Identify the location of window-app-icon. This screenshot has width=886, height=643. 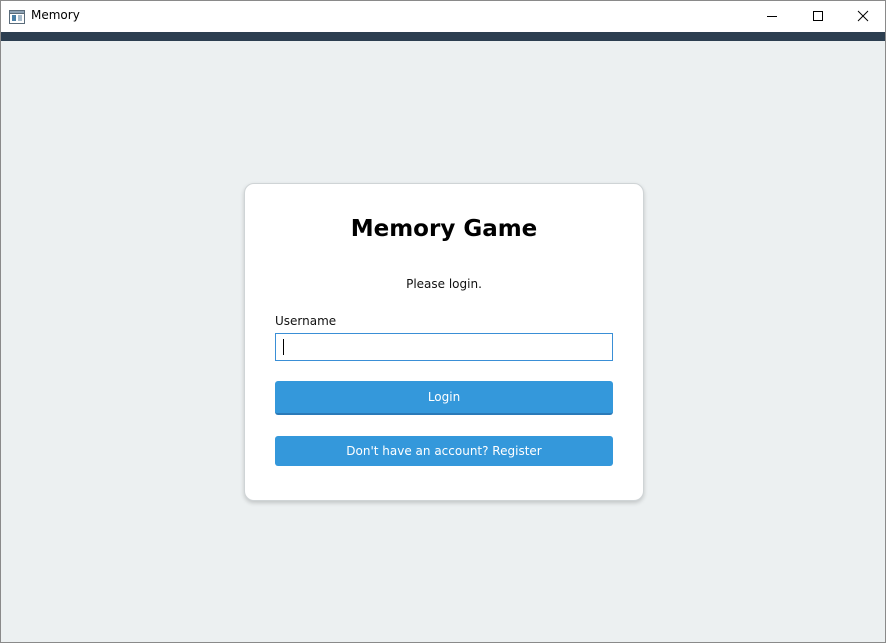
(17, 16).